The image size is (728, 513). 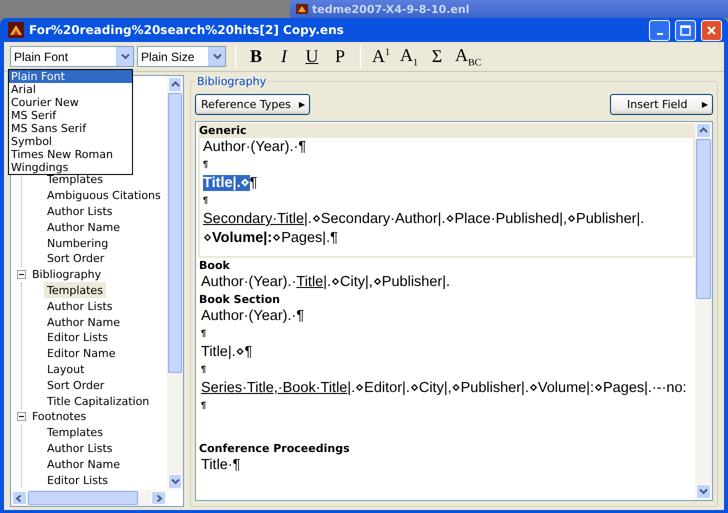 I want to click on format-button: A$_{BC}$, so click(x=468, y=57).